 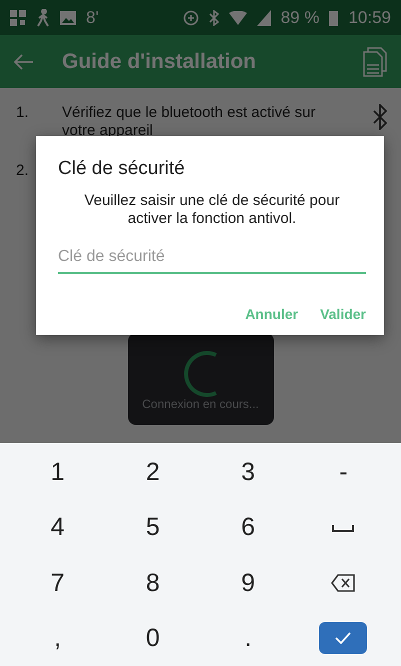 What do you see at coordinates (189, 122) in the screenshot?
I see `step-text: Vérifiez que le bluetooth est activé sur votre appareil` at bounding box center [189, 122].